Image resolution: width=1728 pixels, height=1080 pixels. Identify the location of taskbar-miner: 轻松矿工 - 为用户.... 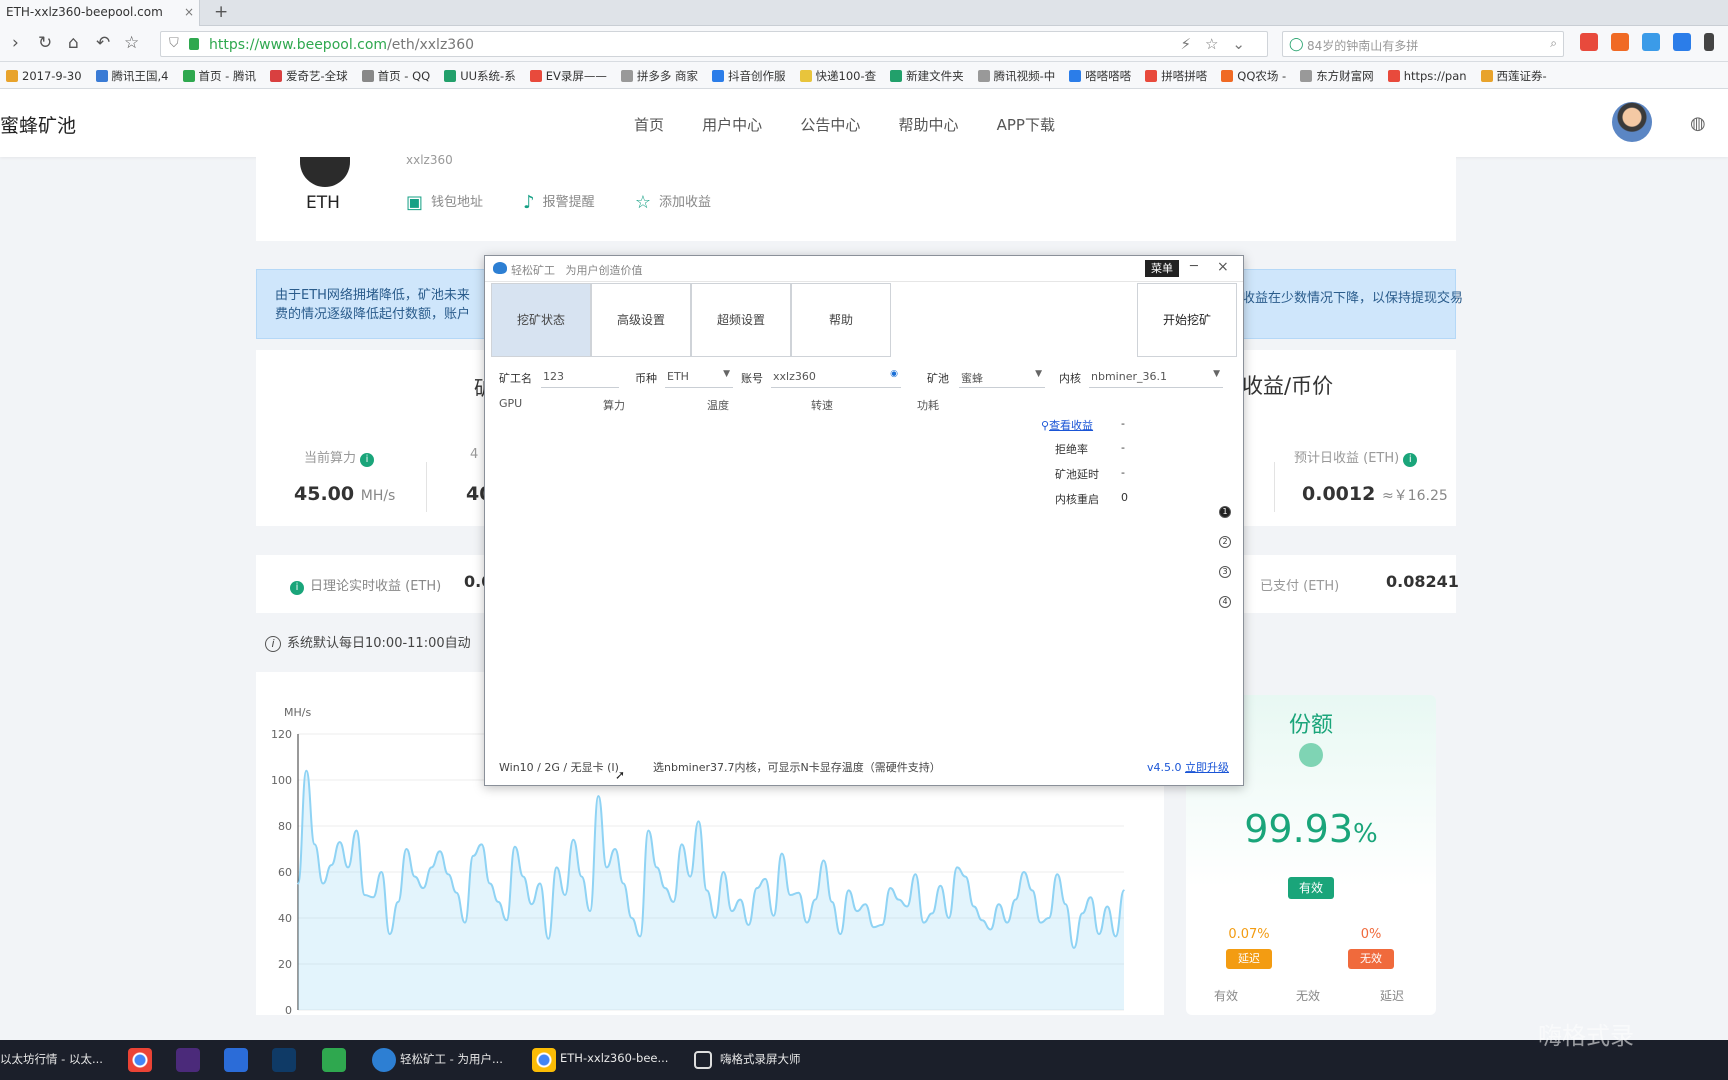
(451, 1059).